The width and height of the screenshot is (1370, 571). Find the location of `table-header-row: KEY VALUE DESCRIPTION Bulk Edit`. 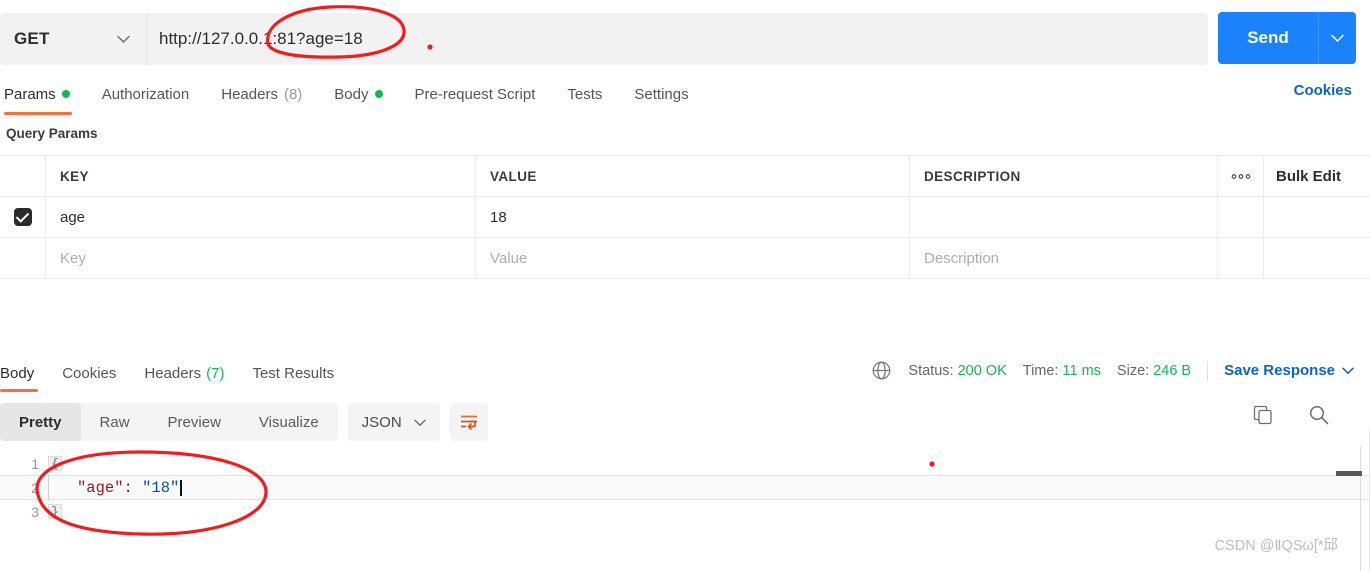

table-header-row: KEY VALUE DESCRIPTION Bulk Edit is located at coordinates (685, 176).